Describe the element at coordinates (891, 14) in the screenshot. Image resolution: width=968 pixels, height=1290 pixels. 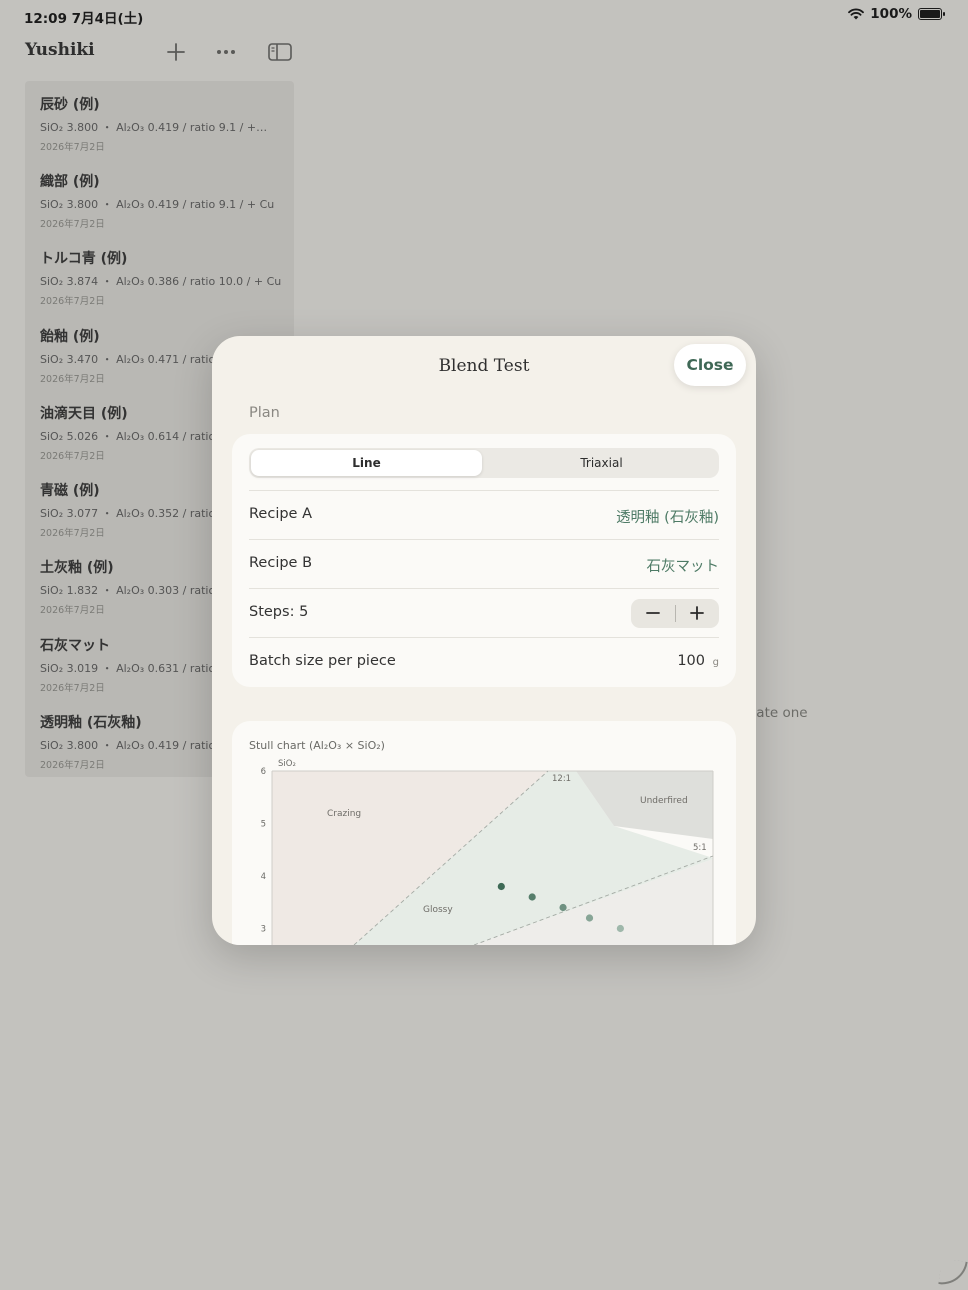
I see `battery-percent: 100%` at that location.